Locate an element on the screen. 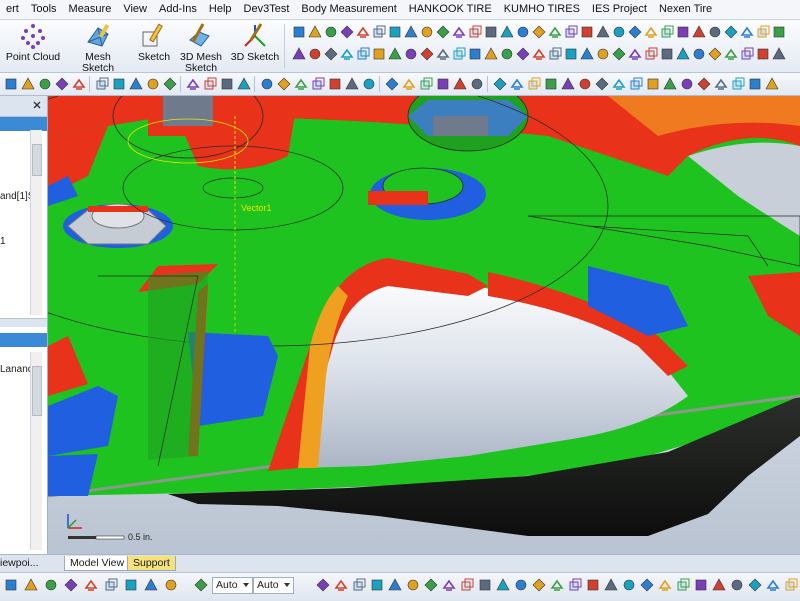  menu-item: Body Measurement is located at coordinates (348, 9).